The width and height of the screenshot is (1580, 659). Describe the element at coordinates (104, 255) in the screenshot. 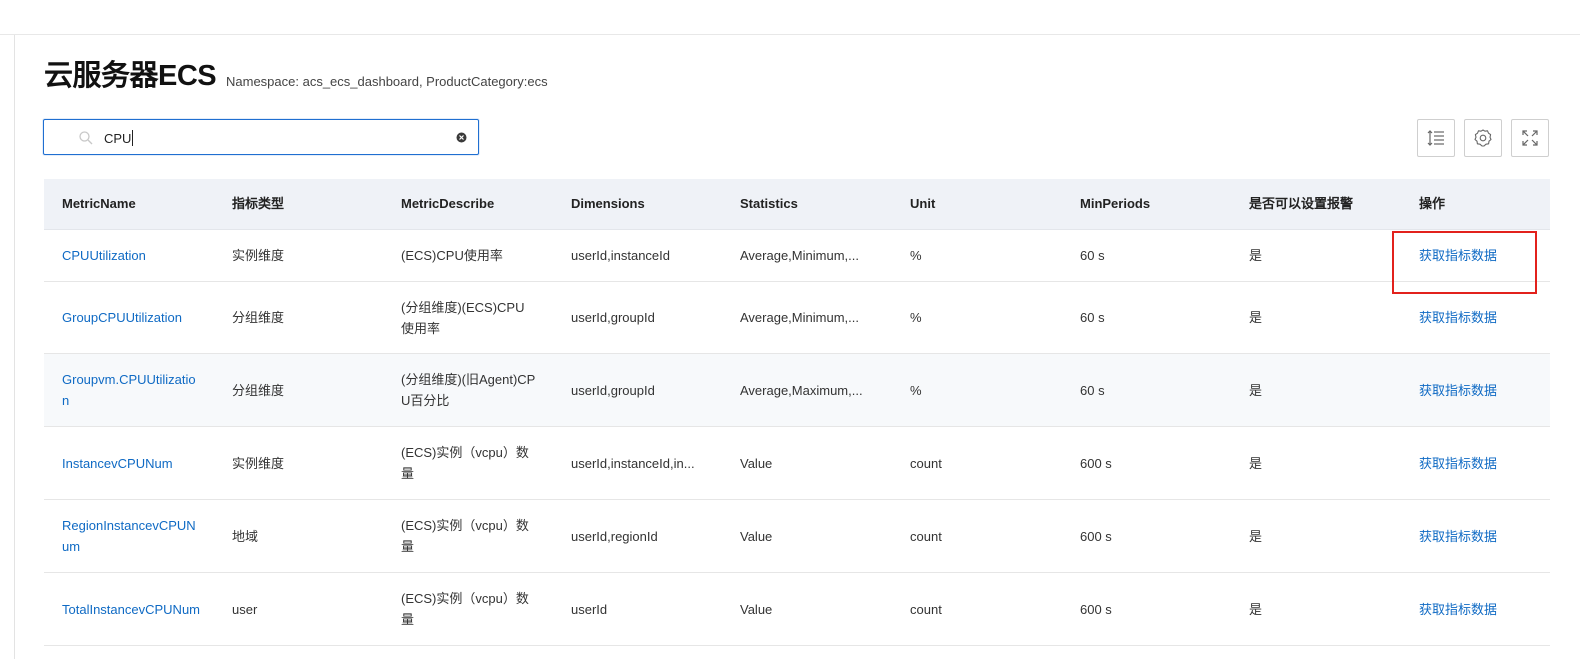

I see `metric-name-link: CPUUtilization` at that location.